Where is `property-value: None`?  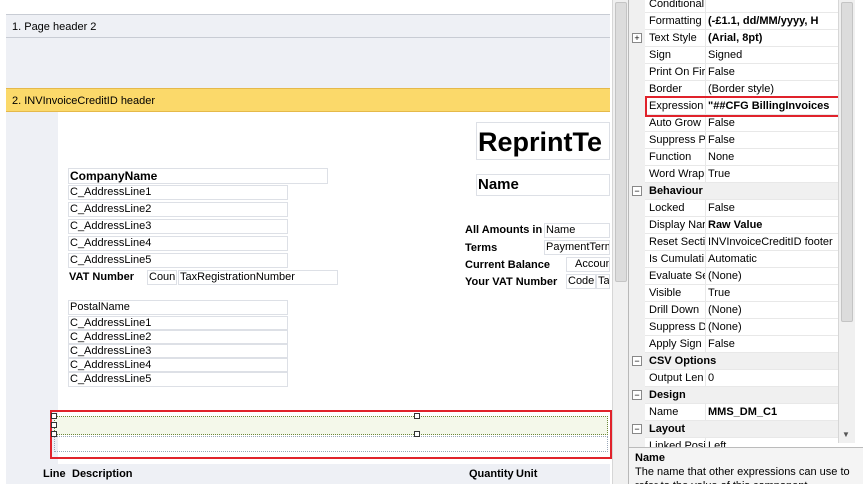 property-value: None is located at coordinates (773, 157).